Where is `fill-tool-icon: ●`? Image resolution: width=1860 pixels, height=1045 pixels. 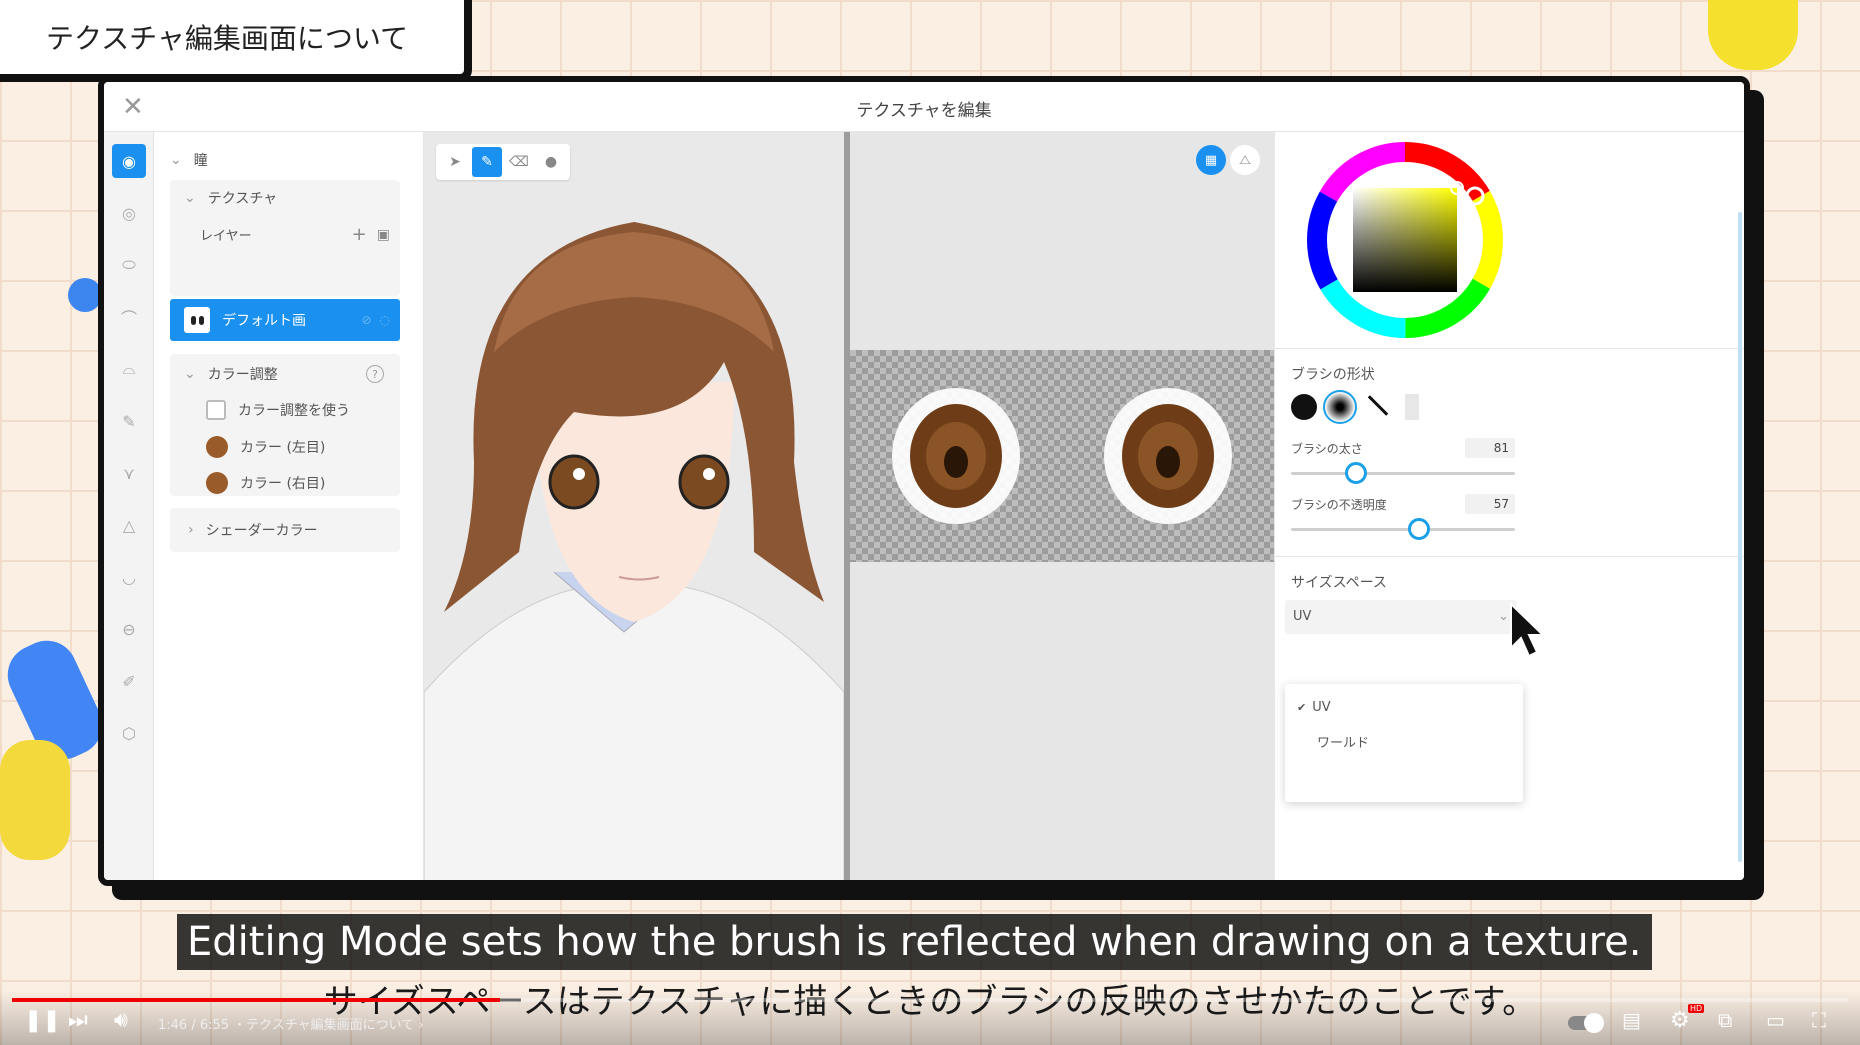 fill-tool-icon: ● is located at coordinates (551, 162).